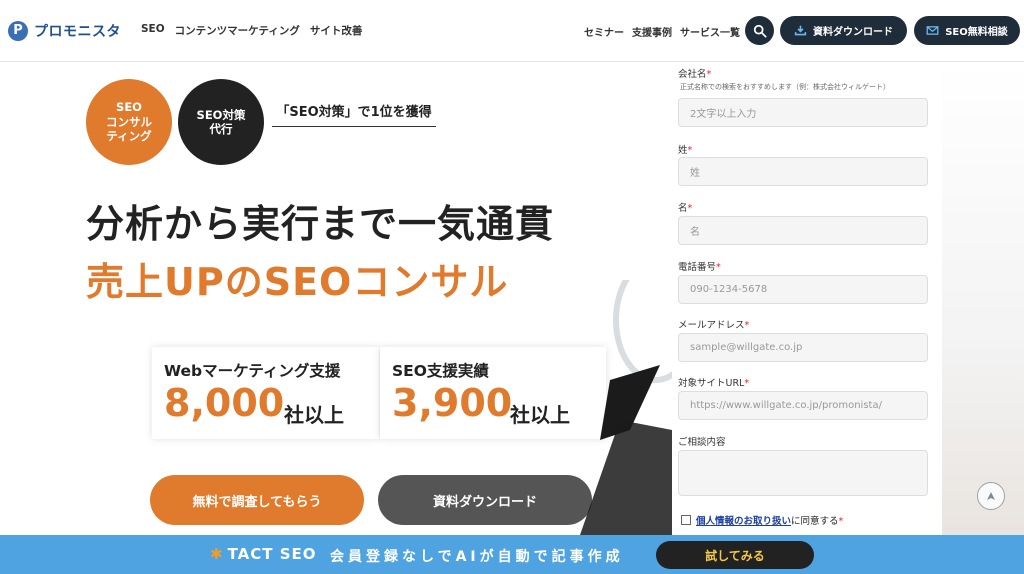 Image resolution: width=1024 pixels, height=574 pixels. Describe the element at coordinates (932, 30) in the screenshot. I see `mail-icon` at that location.